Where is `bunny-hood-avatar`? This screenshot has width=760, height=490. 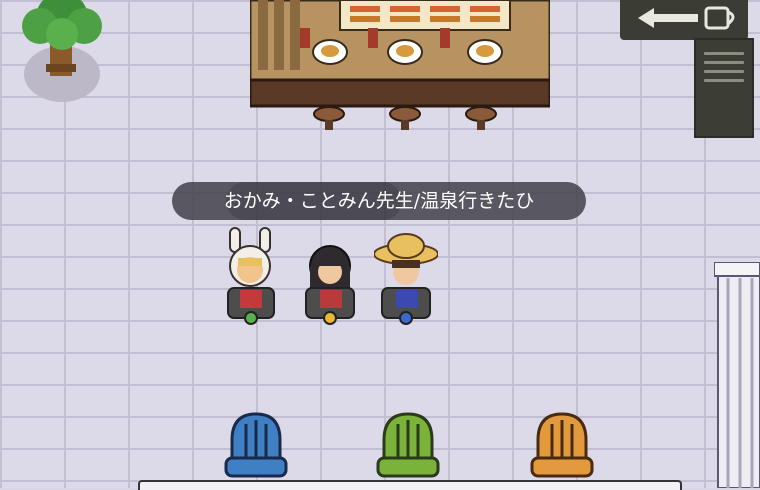
bunny-hood-avatar is located at coordinates (252, 276).